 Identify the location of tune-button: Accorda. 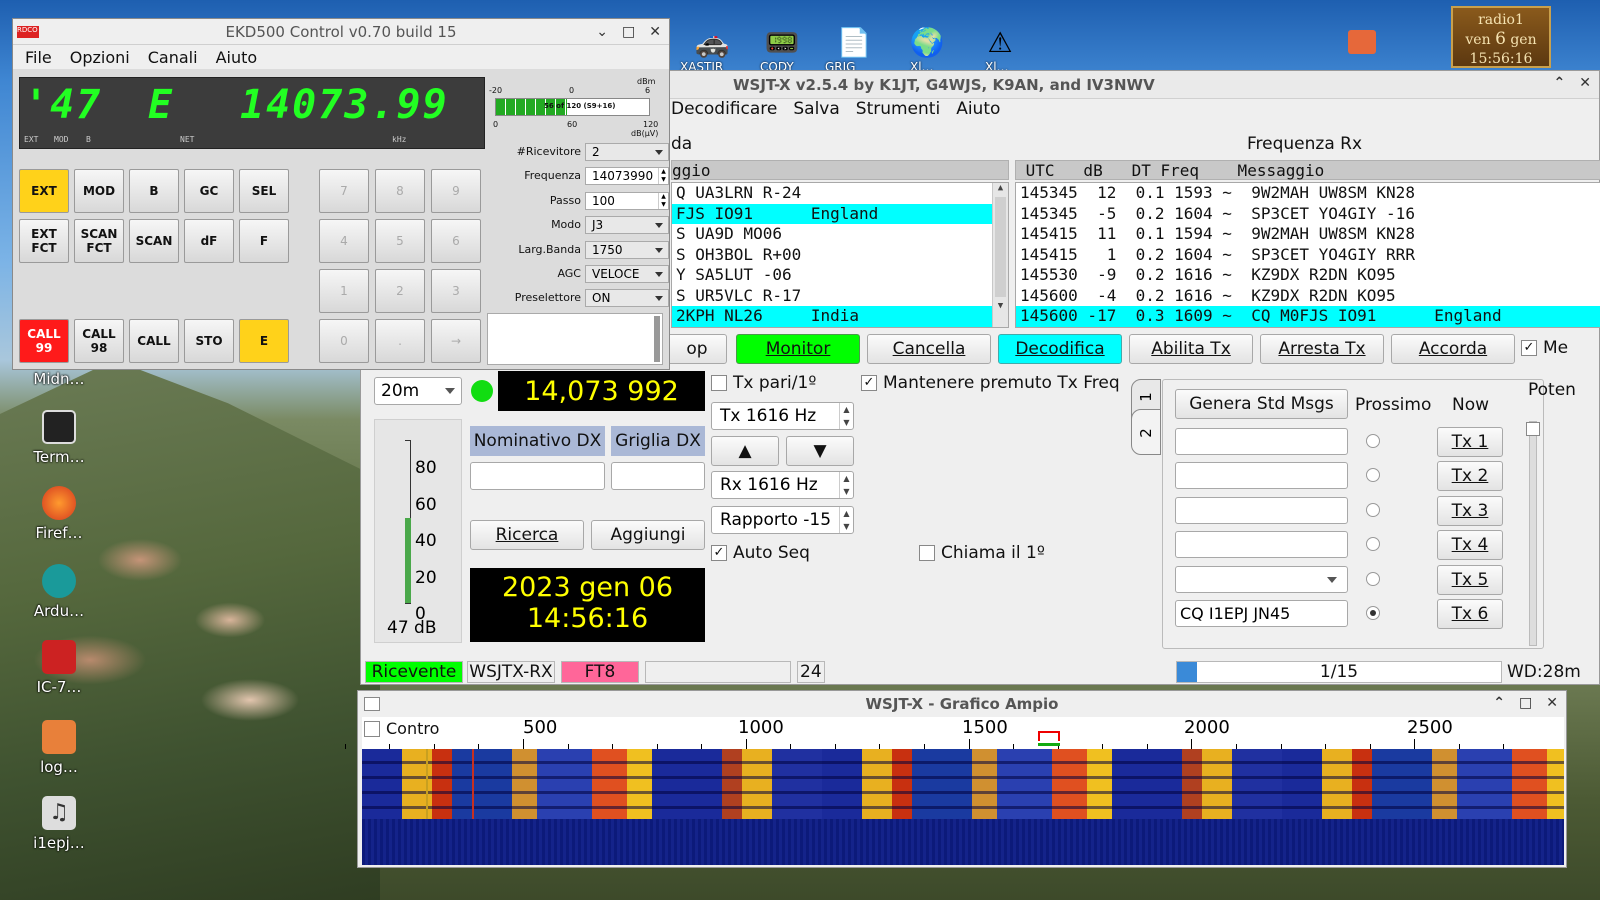
(1453, 349).